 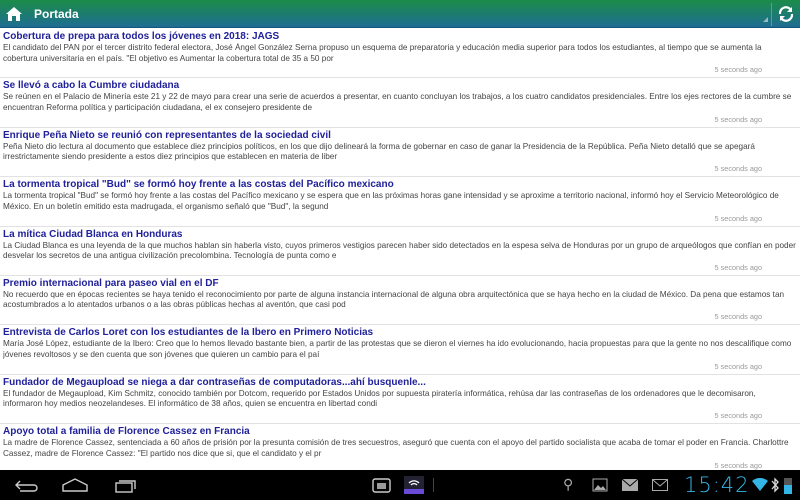 What do you see at coordinates (400, 485) in the screenshot?
I see `system-bar: ⚲ 15:42` at bounding box center [400, 485].